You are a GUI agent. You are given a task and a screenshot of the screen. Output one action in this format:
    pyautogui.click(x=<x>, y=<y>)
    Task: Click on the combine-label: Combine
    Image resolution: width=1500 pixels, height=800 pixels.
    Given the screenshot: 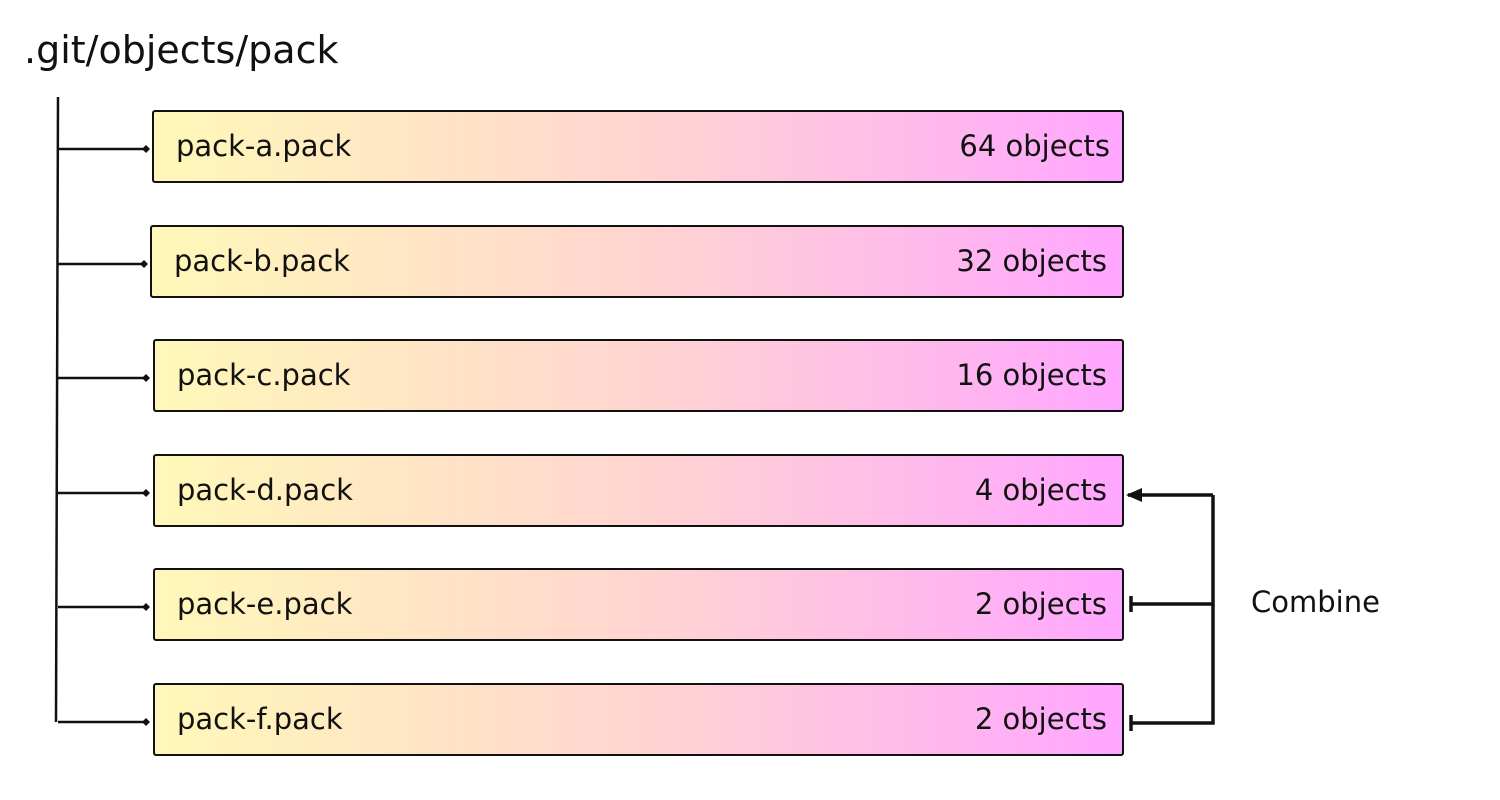 What is the action you would take?
    pyautogui.click(x=1315, y=602)
    